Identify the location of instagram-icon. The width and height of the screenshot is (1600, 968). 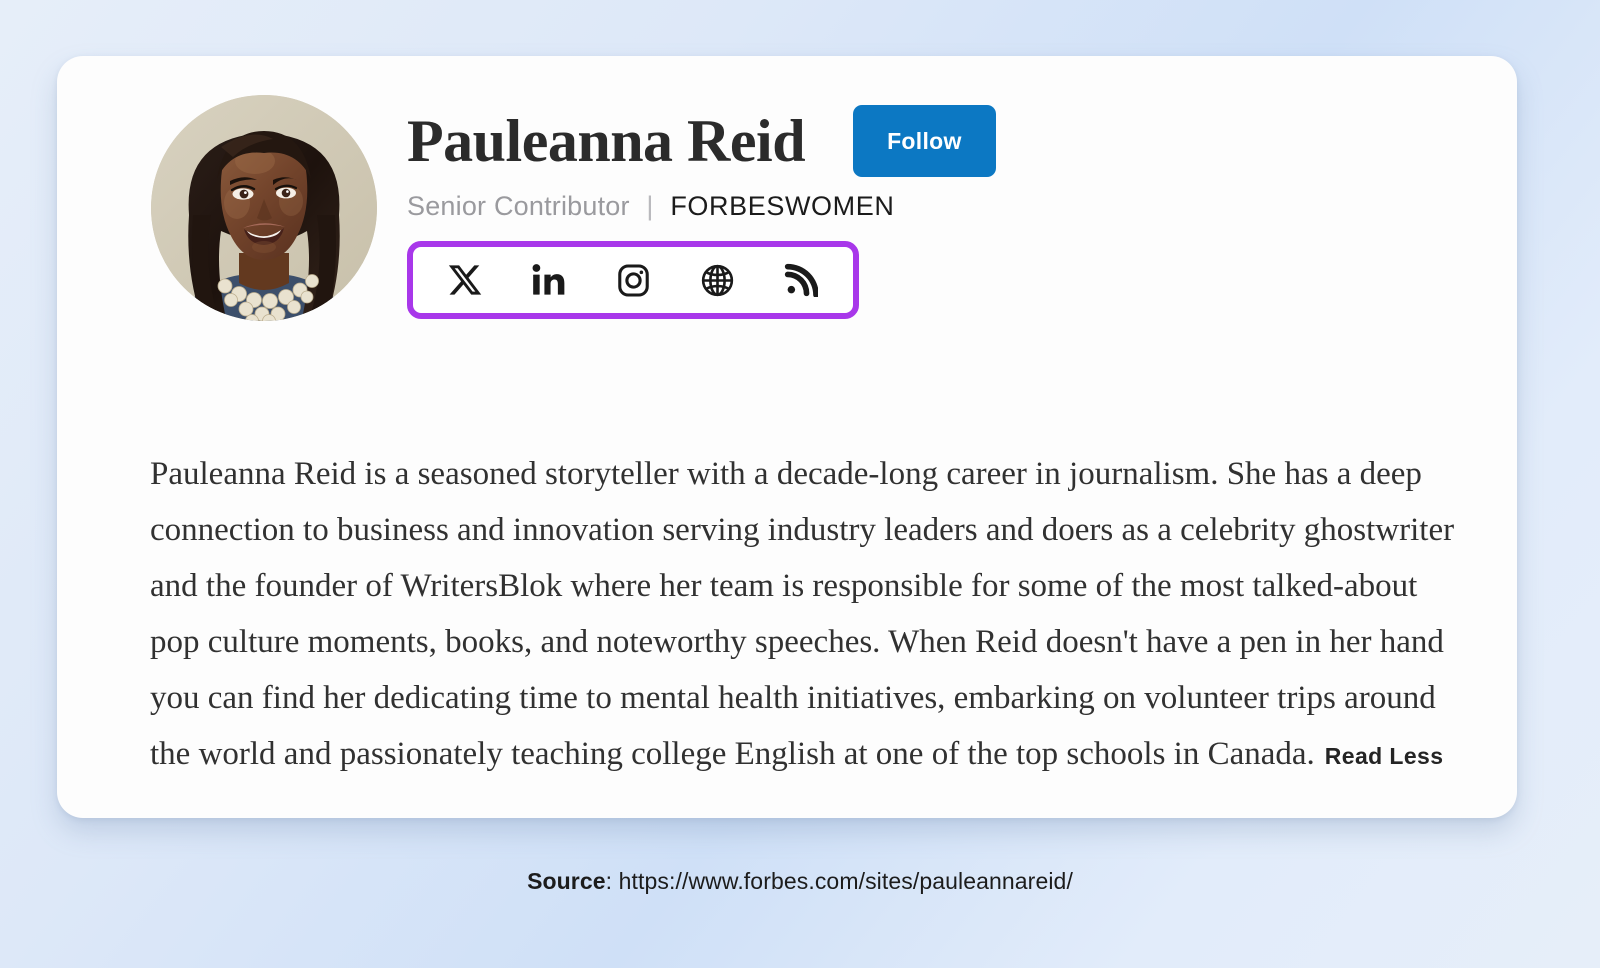
(633, 280).